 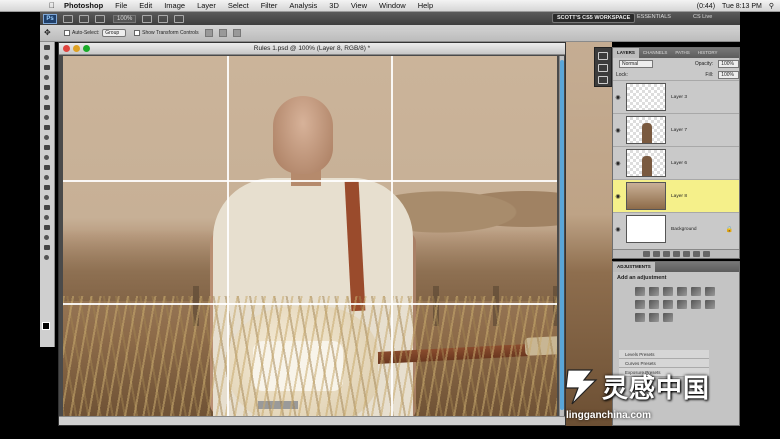 What do you see at coordinates (208, 33) in the screenshot?
I see `align-top-icon` at bounding box center [208, 33].